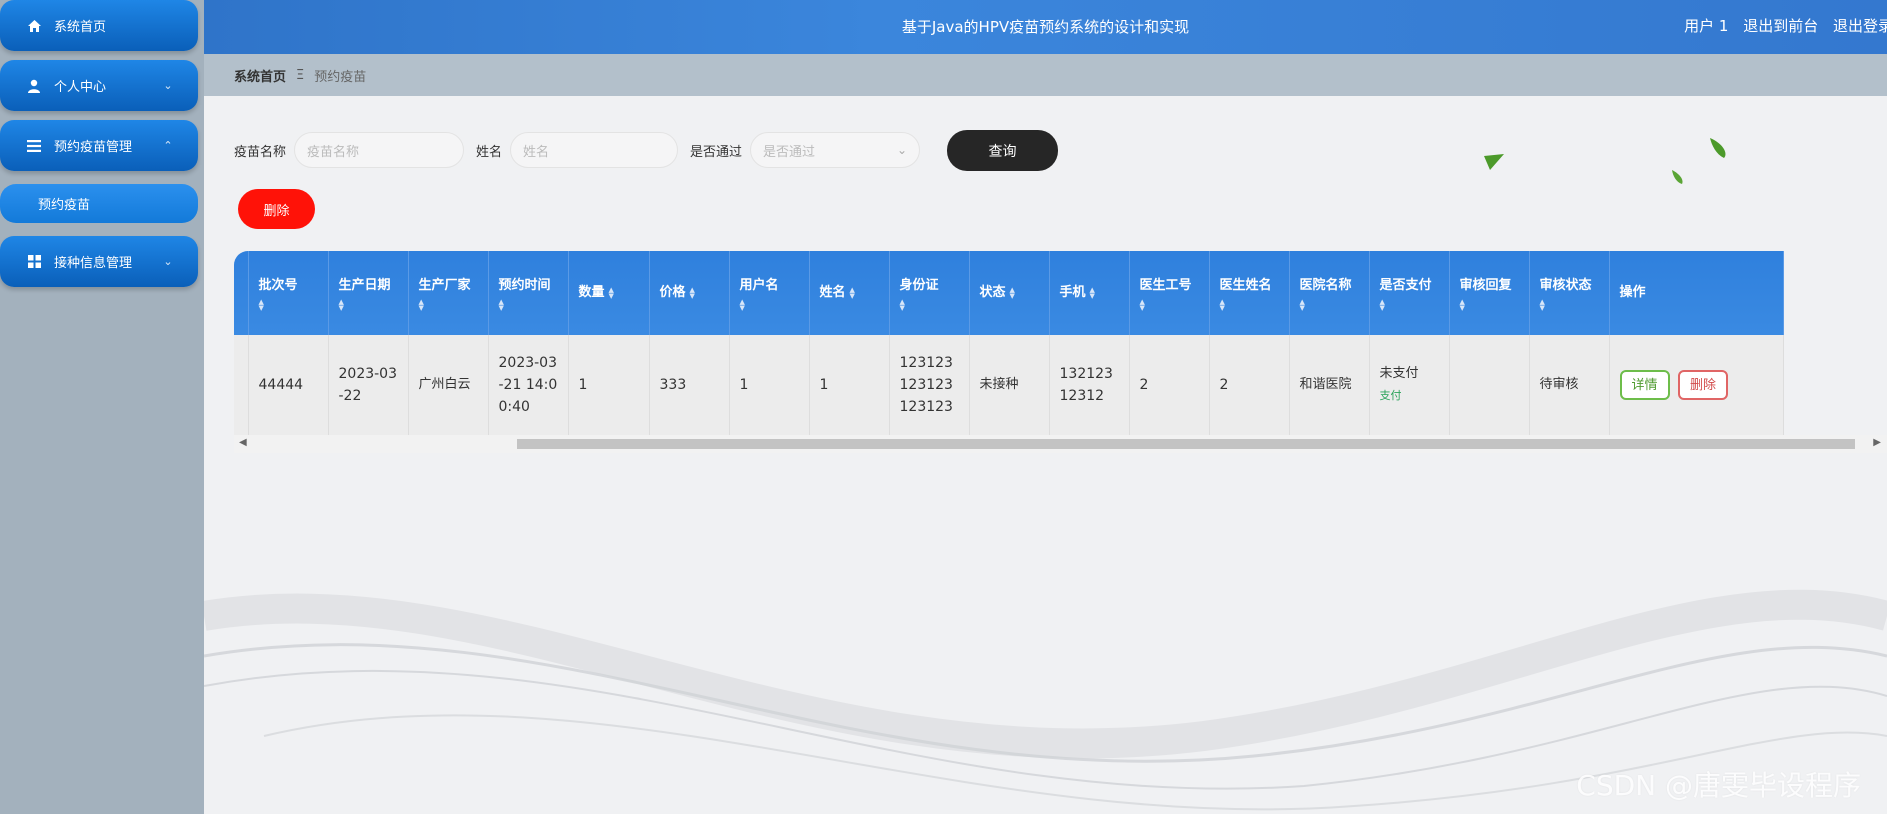 Image resolution: width=1887 pixels, height=814 pixels. What do you see at coordinates (1169, 385) in the screenshot?
I see `cell-doctor-id: 2` at bounding box center [1169, 385].